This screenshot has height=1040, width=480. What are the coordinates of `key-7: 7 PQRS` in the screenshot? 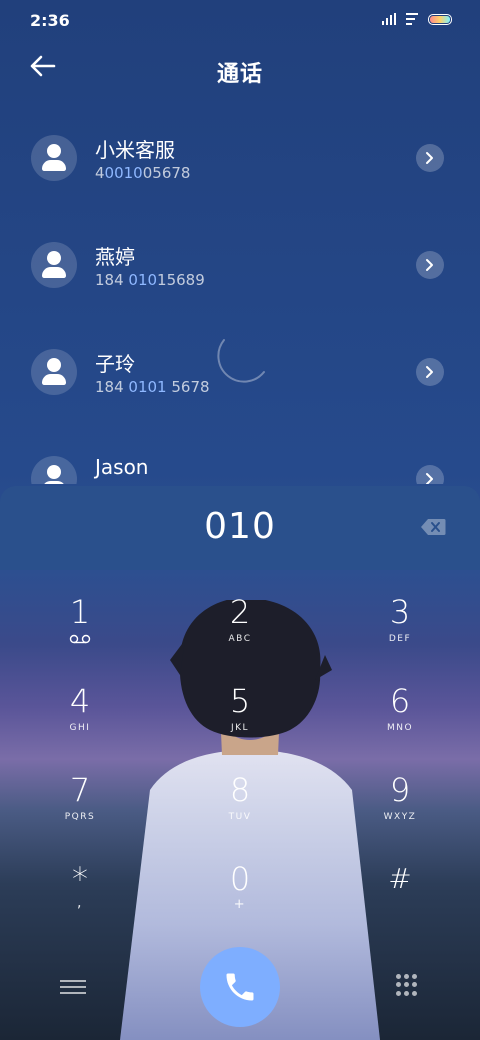 It's located at (80, 792).